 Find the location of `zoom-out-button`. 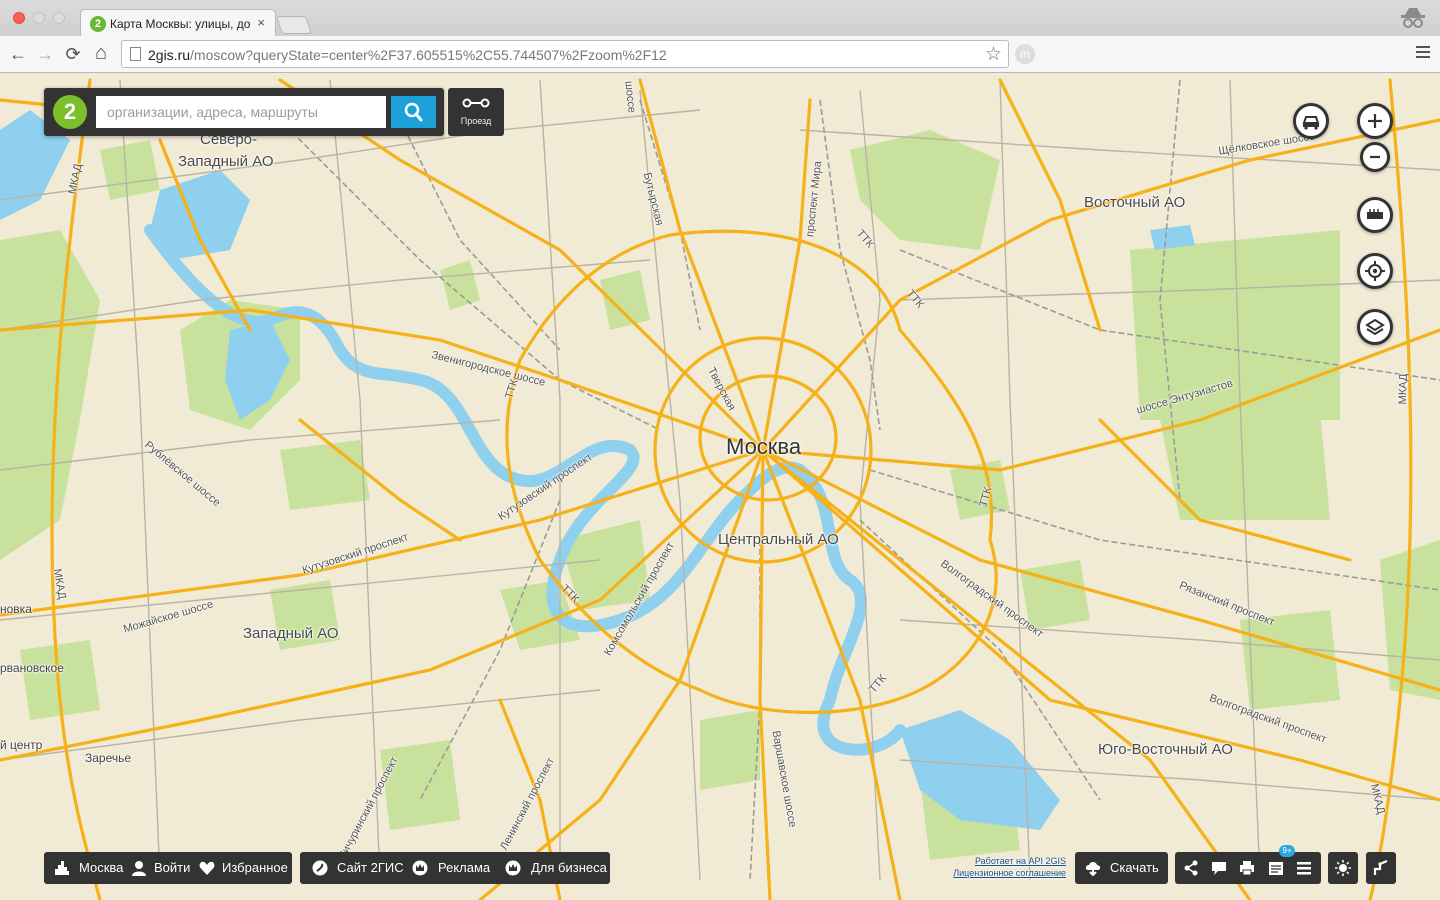

zoom-out-button is located at coordinates (1375, 157).